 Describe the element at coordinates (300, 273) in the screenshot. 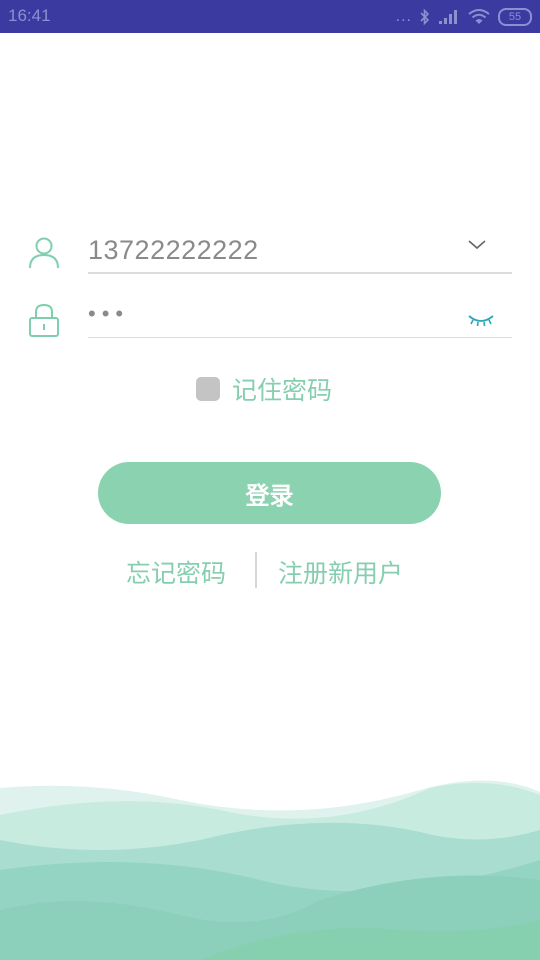

I see `username-underline` at that location.